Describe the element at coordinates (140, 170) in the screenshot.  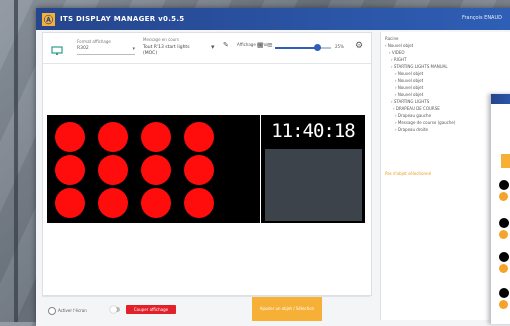
I see `led-grid` at that location.